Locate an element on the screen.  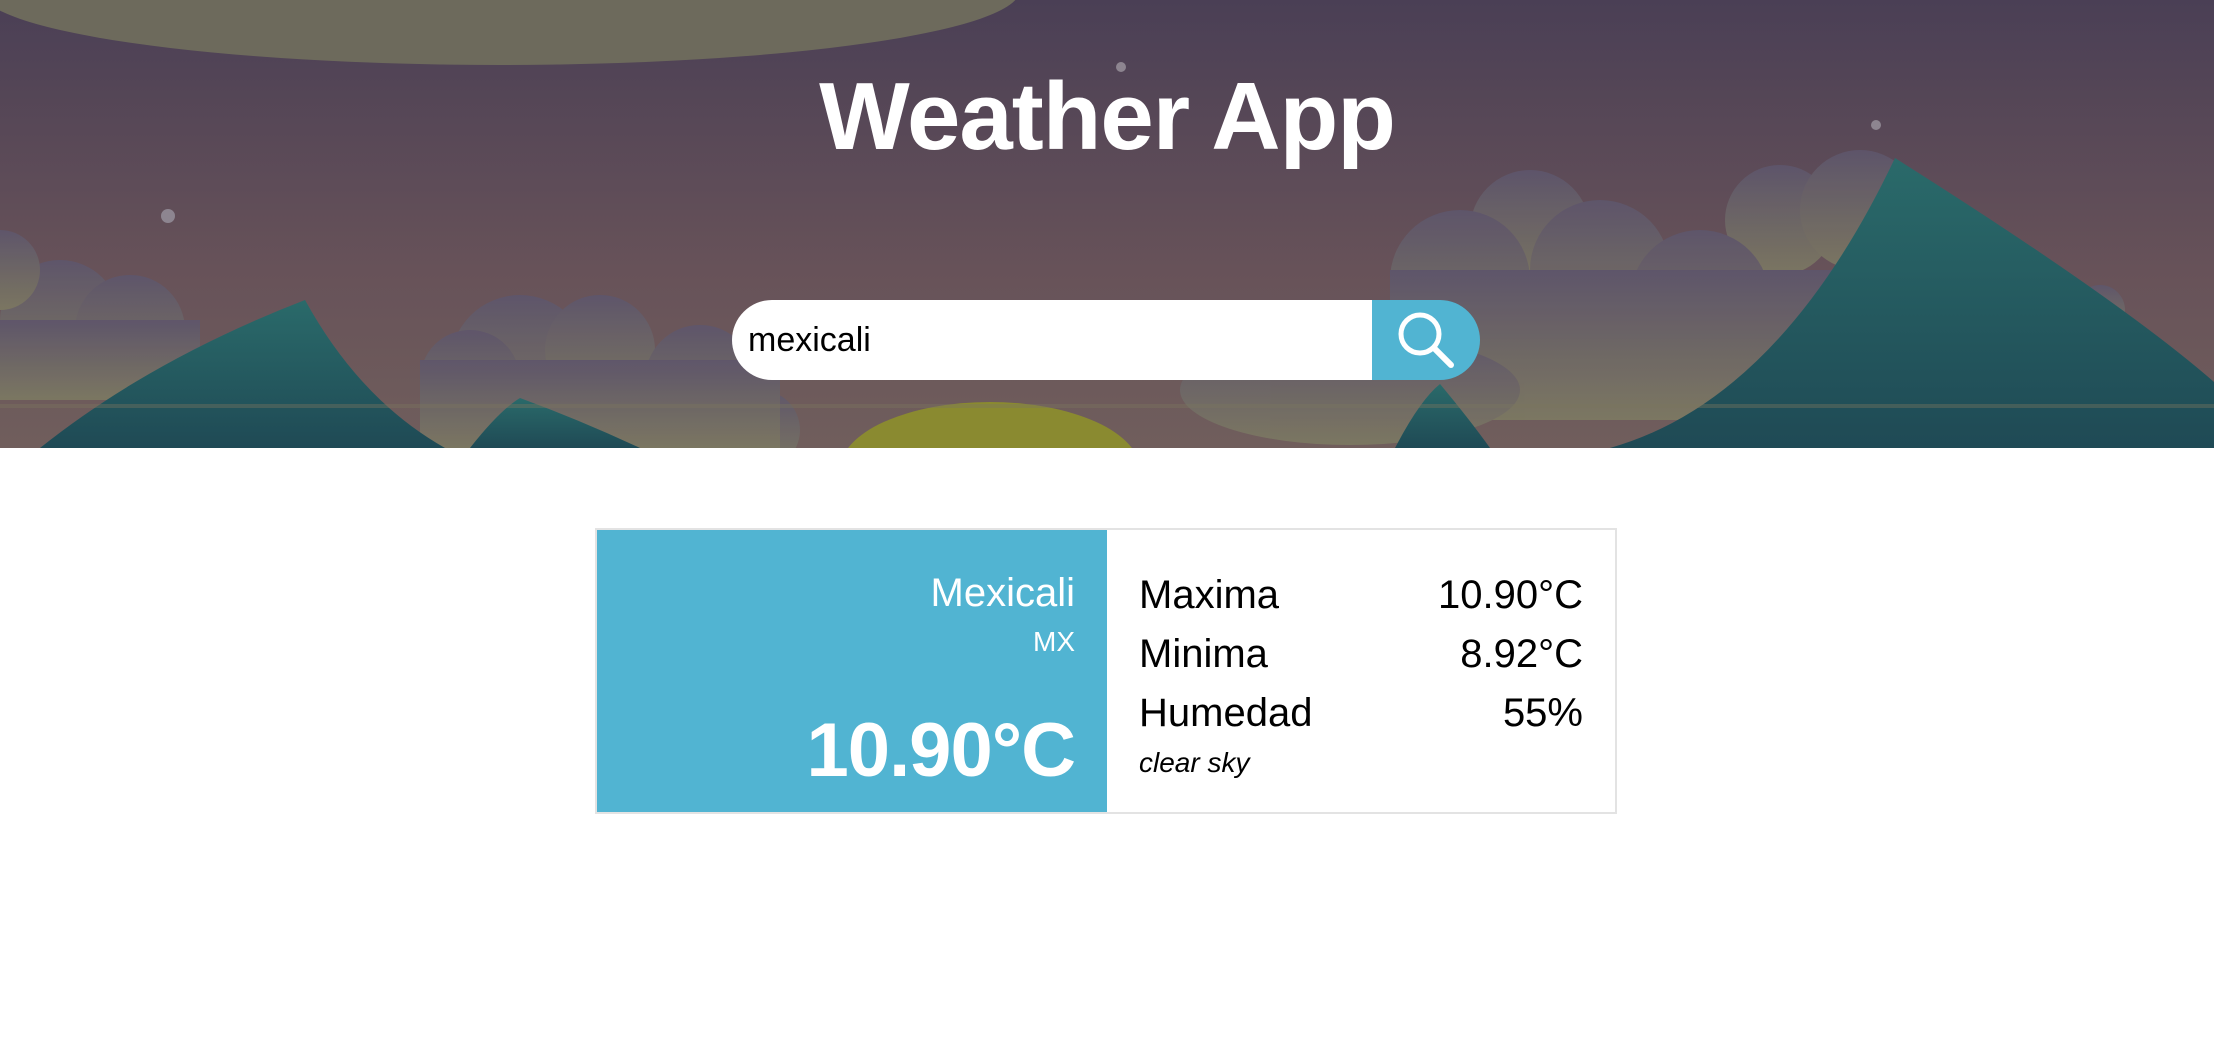
detail-label: Humedad is located at coordinates (1226, 713).